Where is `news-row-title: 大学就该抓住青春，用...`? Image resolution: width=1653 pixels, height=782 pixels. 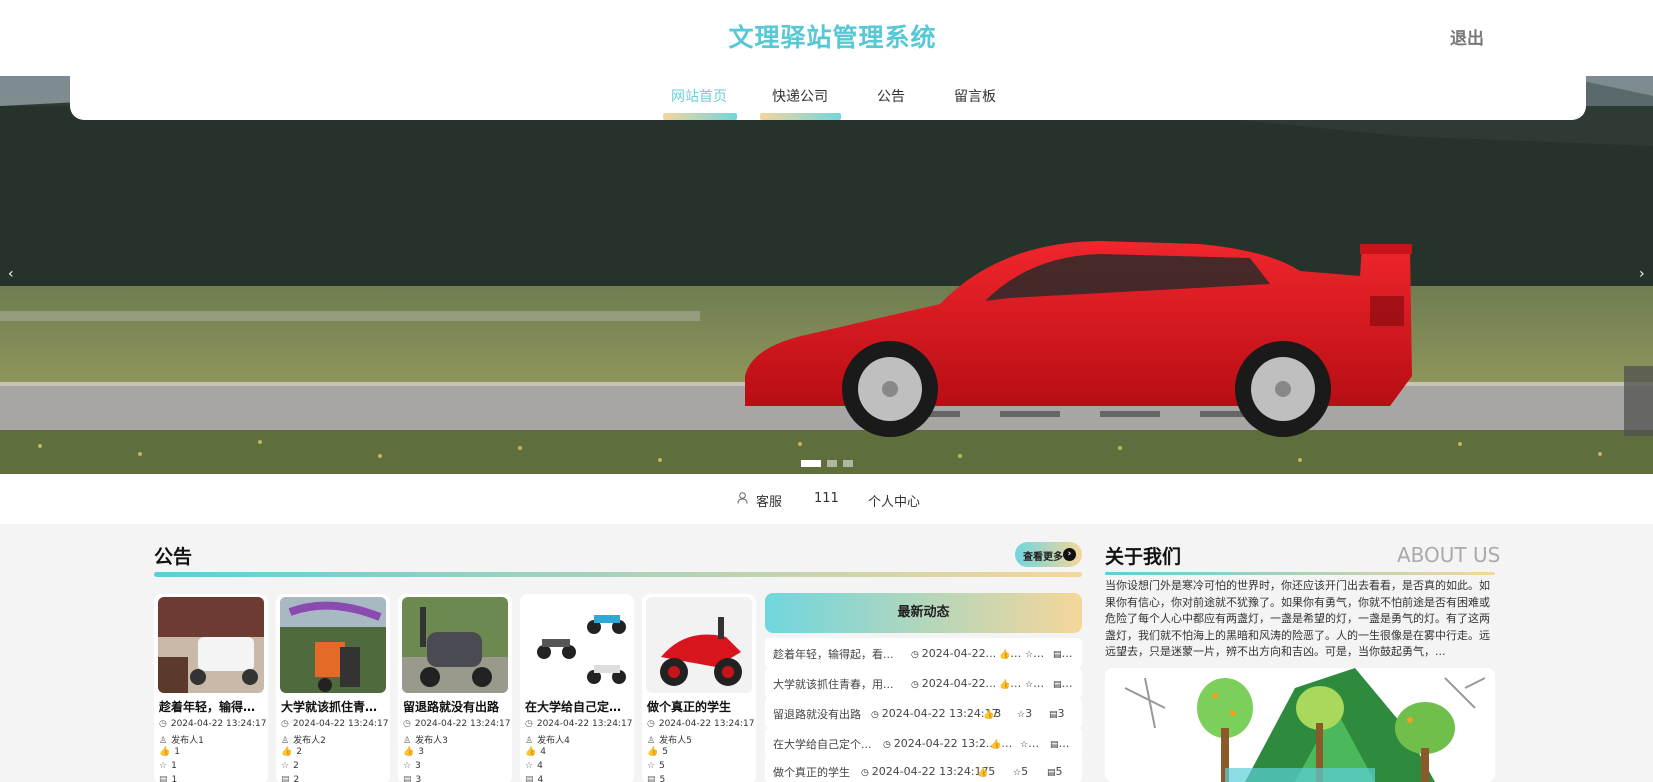 news-row-title: 大学就该抓住青春，用... is located at coordinates (833, 684).